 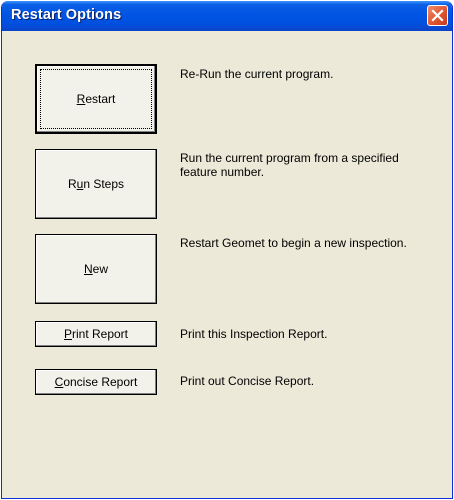 I want to click on new-button-label: New, so click(x=95, y=269).